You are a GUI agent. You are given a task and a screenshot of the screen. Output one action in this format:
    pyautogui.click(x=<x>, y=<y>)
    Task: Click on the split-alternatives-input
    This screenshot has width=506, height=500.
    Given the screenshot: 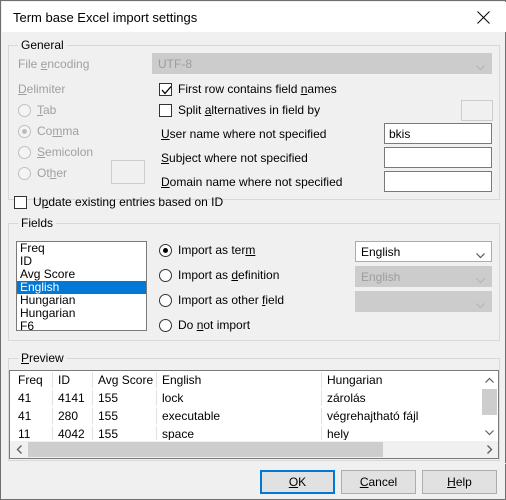 What is the action you would take?
    pyautogui.click(x=477, y=110)
    